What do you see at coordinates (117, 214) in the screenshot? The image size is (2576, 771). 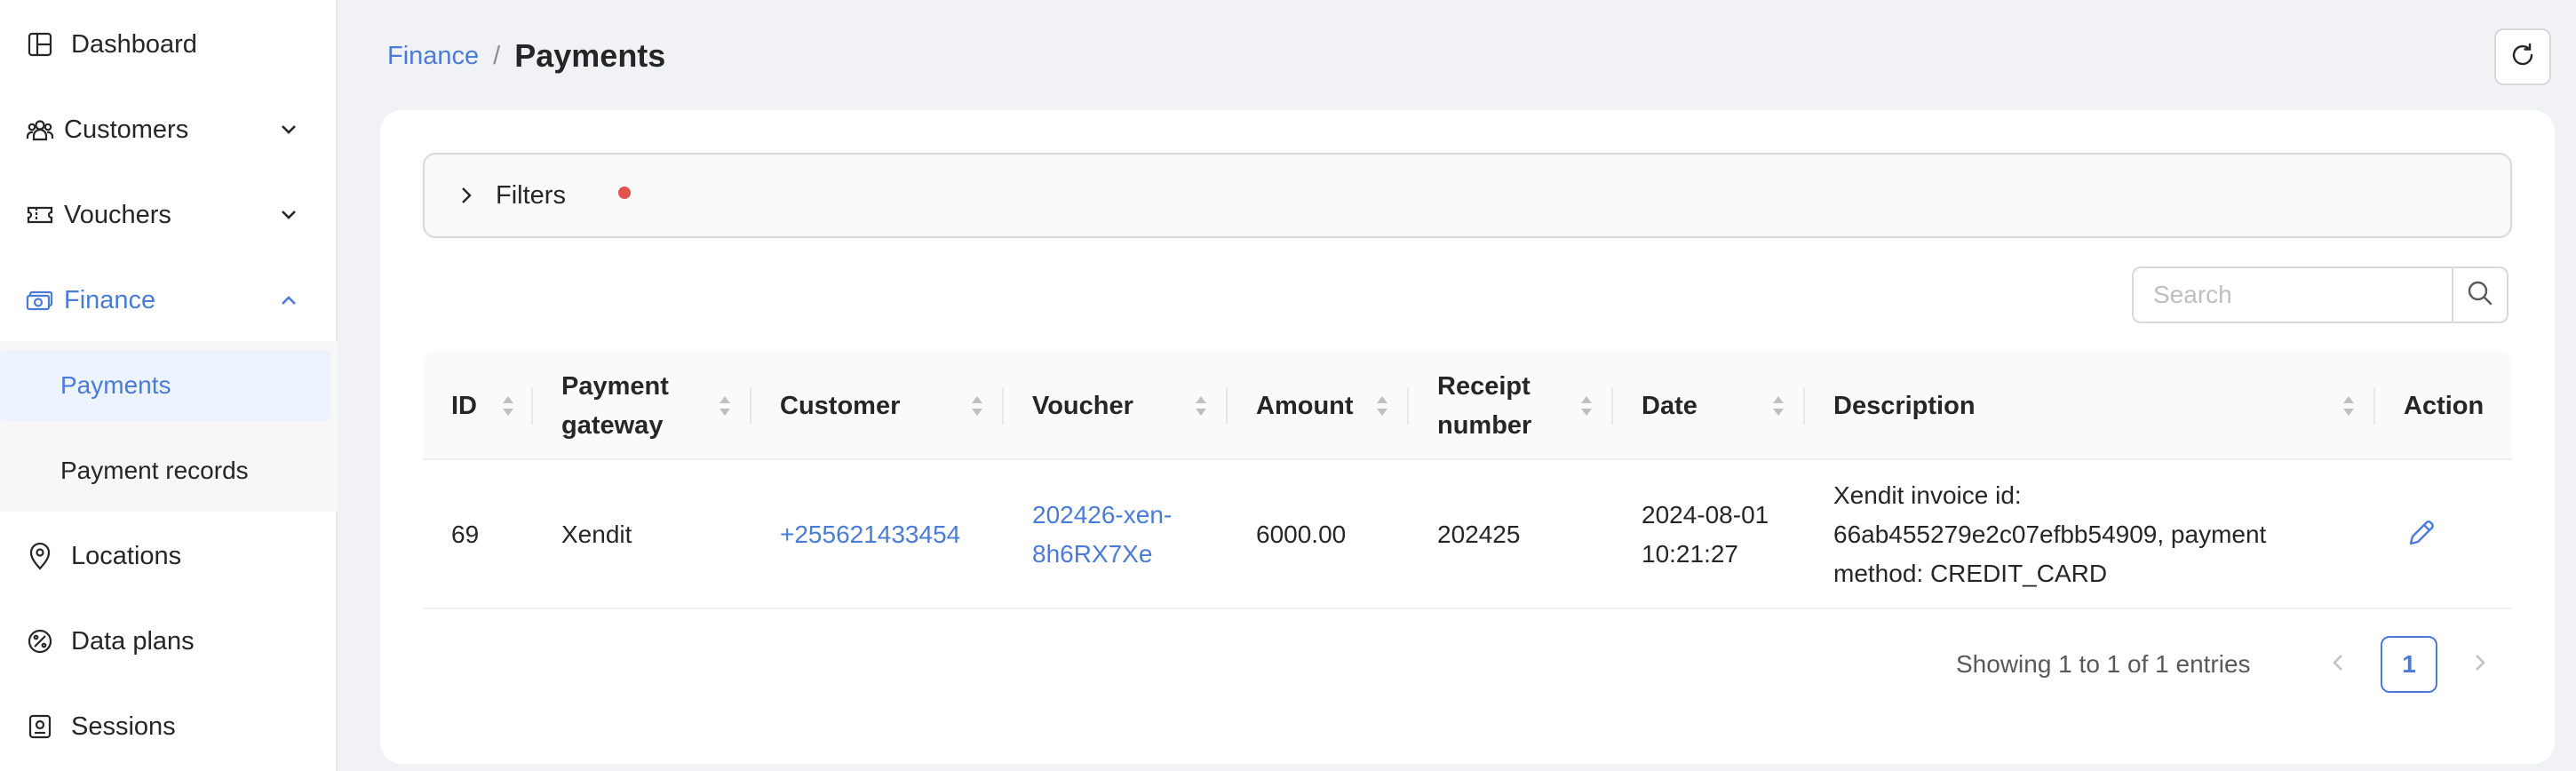 I see `sidebar-item-label: Vouchers` at bounding box center [117, 214].